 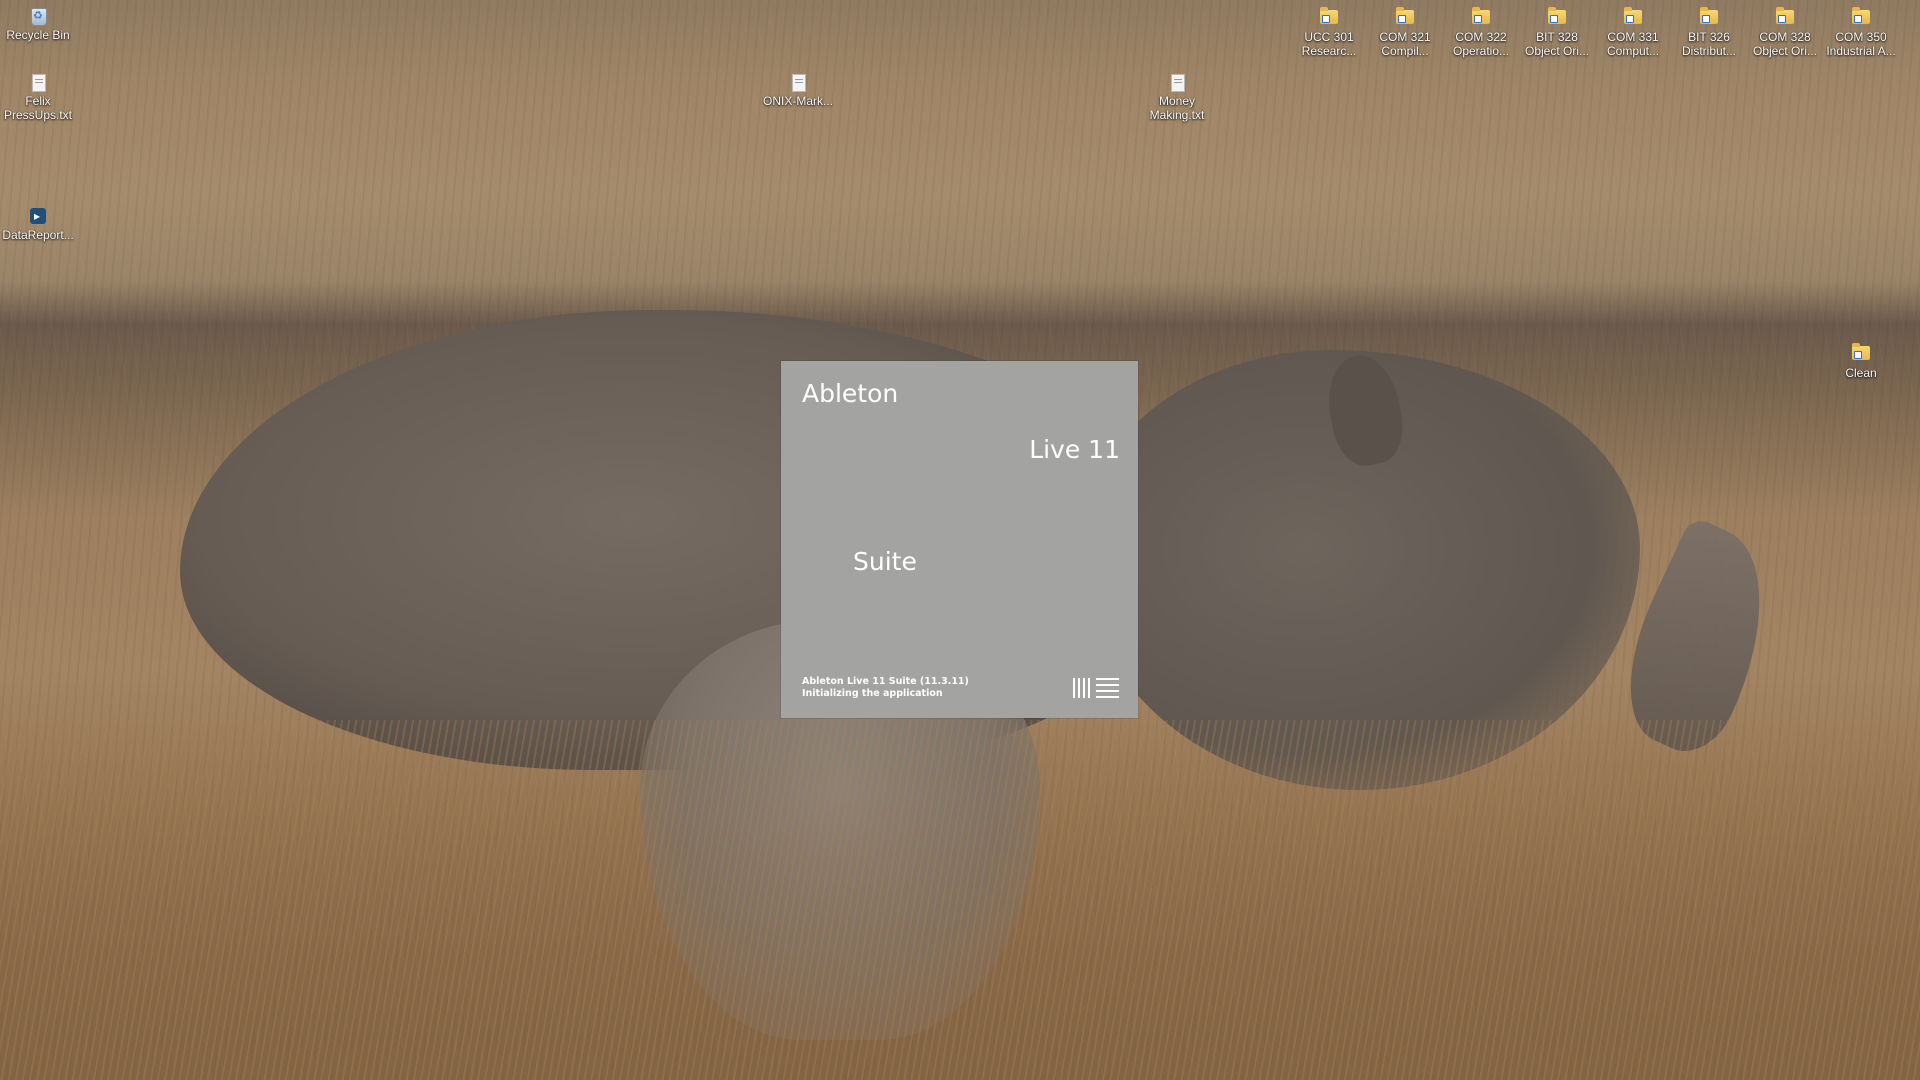 I want to click on desktop-folder-clean: Clean, so click(x=1861, y=361).